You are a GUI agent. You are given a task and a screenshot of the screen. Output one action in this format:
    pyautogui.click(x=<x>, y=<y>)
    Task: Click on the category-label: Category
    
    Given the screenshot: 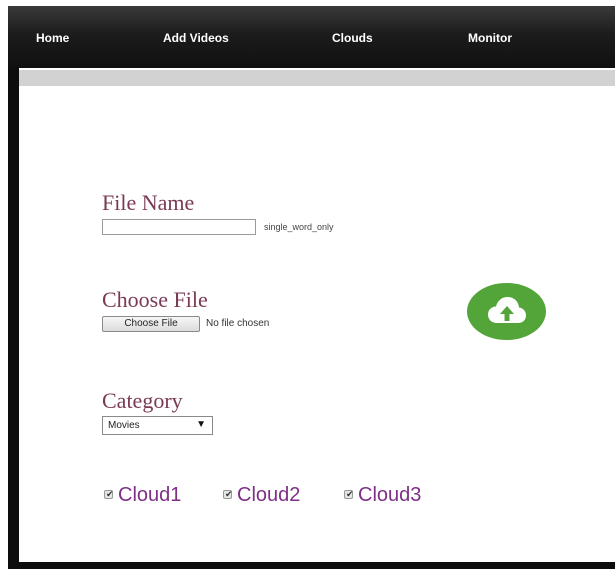 What is the action you would take?
    pyautogui.click(x=142, y=400)
    